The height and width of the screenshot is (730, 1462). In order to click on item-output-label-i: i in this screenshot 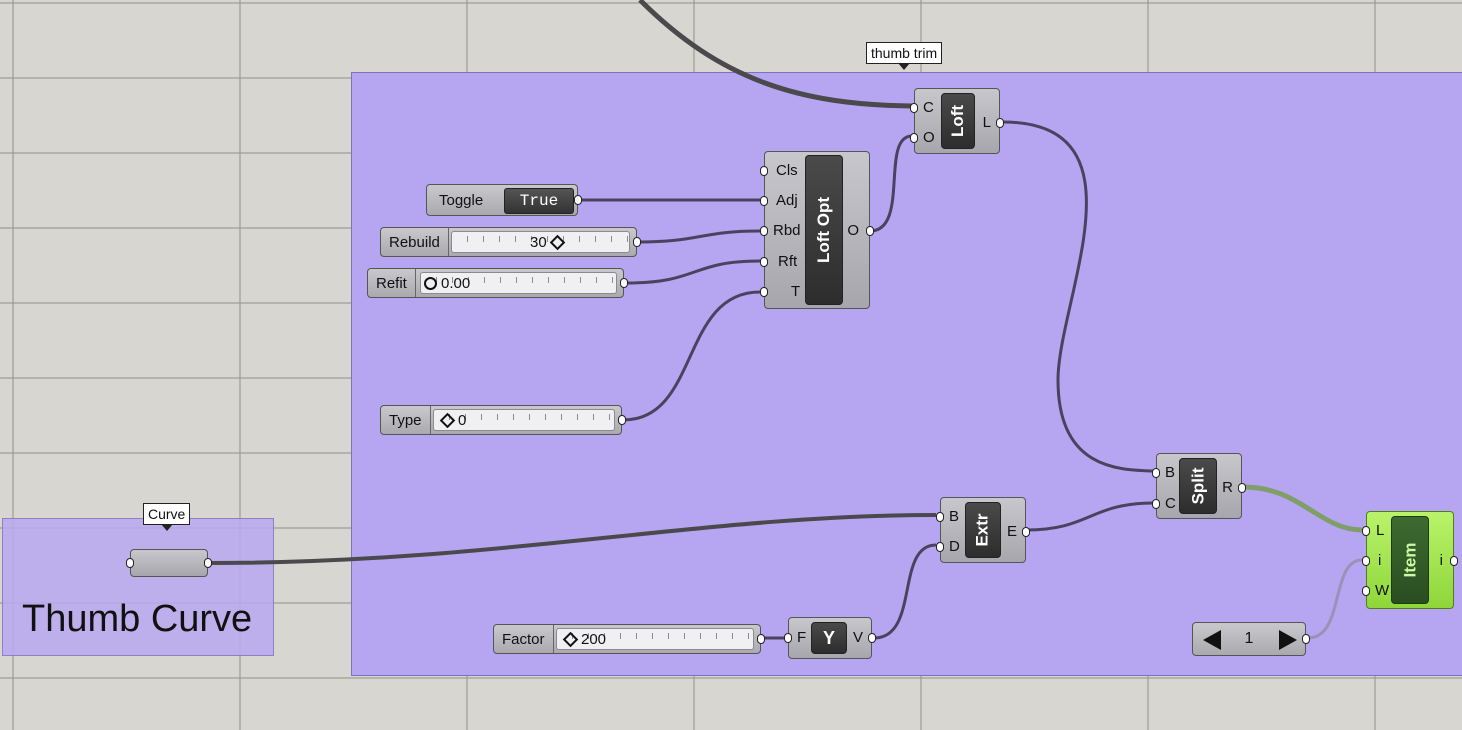, I will do `click(1441, 560)`.